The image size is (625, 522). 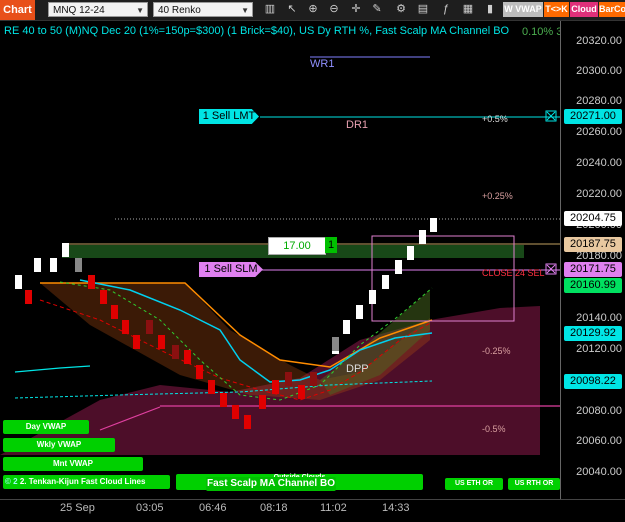 What do you see at coordinates (292, 9) in the screenshot?
I see `cursor-icon: ↖` at bounding box center [292, 9].